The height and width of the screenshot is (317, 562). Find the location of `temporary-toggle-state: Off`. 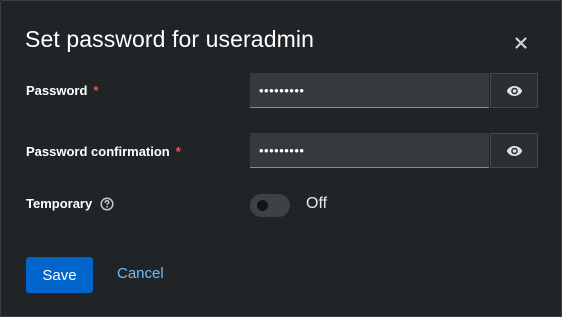

temporary-toggle-state: Off is located at coordinates (317, 203).